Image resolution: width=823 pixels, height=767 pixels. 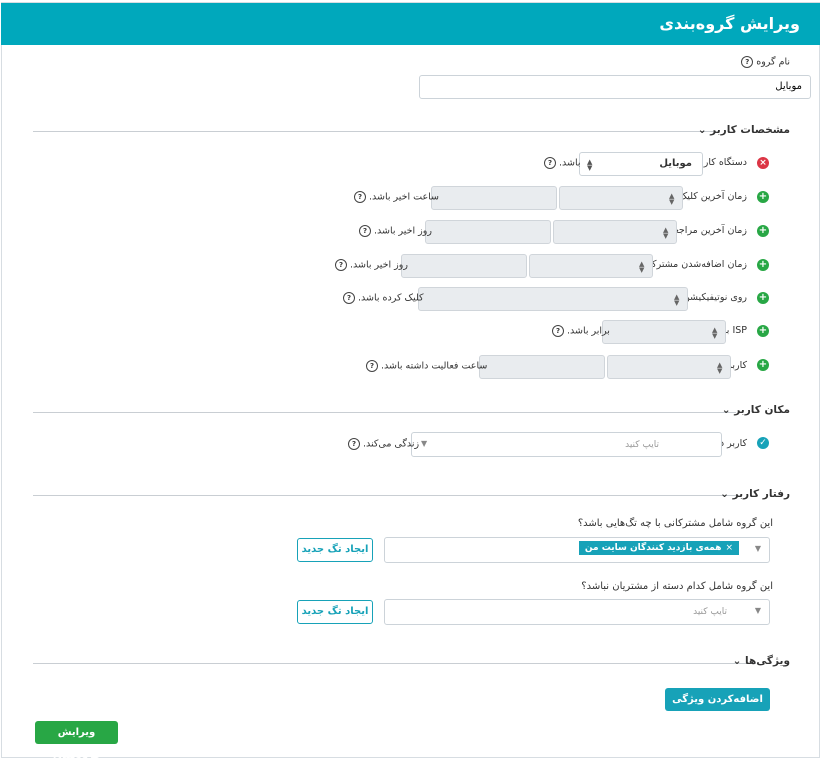 I want to click on group-name-input, so click(x=615, y=87).